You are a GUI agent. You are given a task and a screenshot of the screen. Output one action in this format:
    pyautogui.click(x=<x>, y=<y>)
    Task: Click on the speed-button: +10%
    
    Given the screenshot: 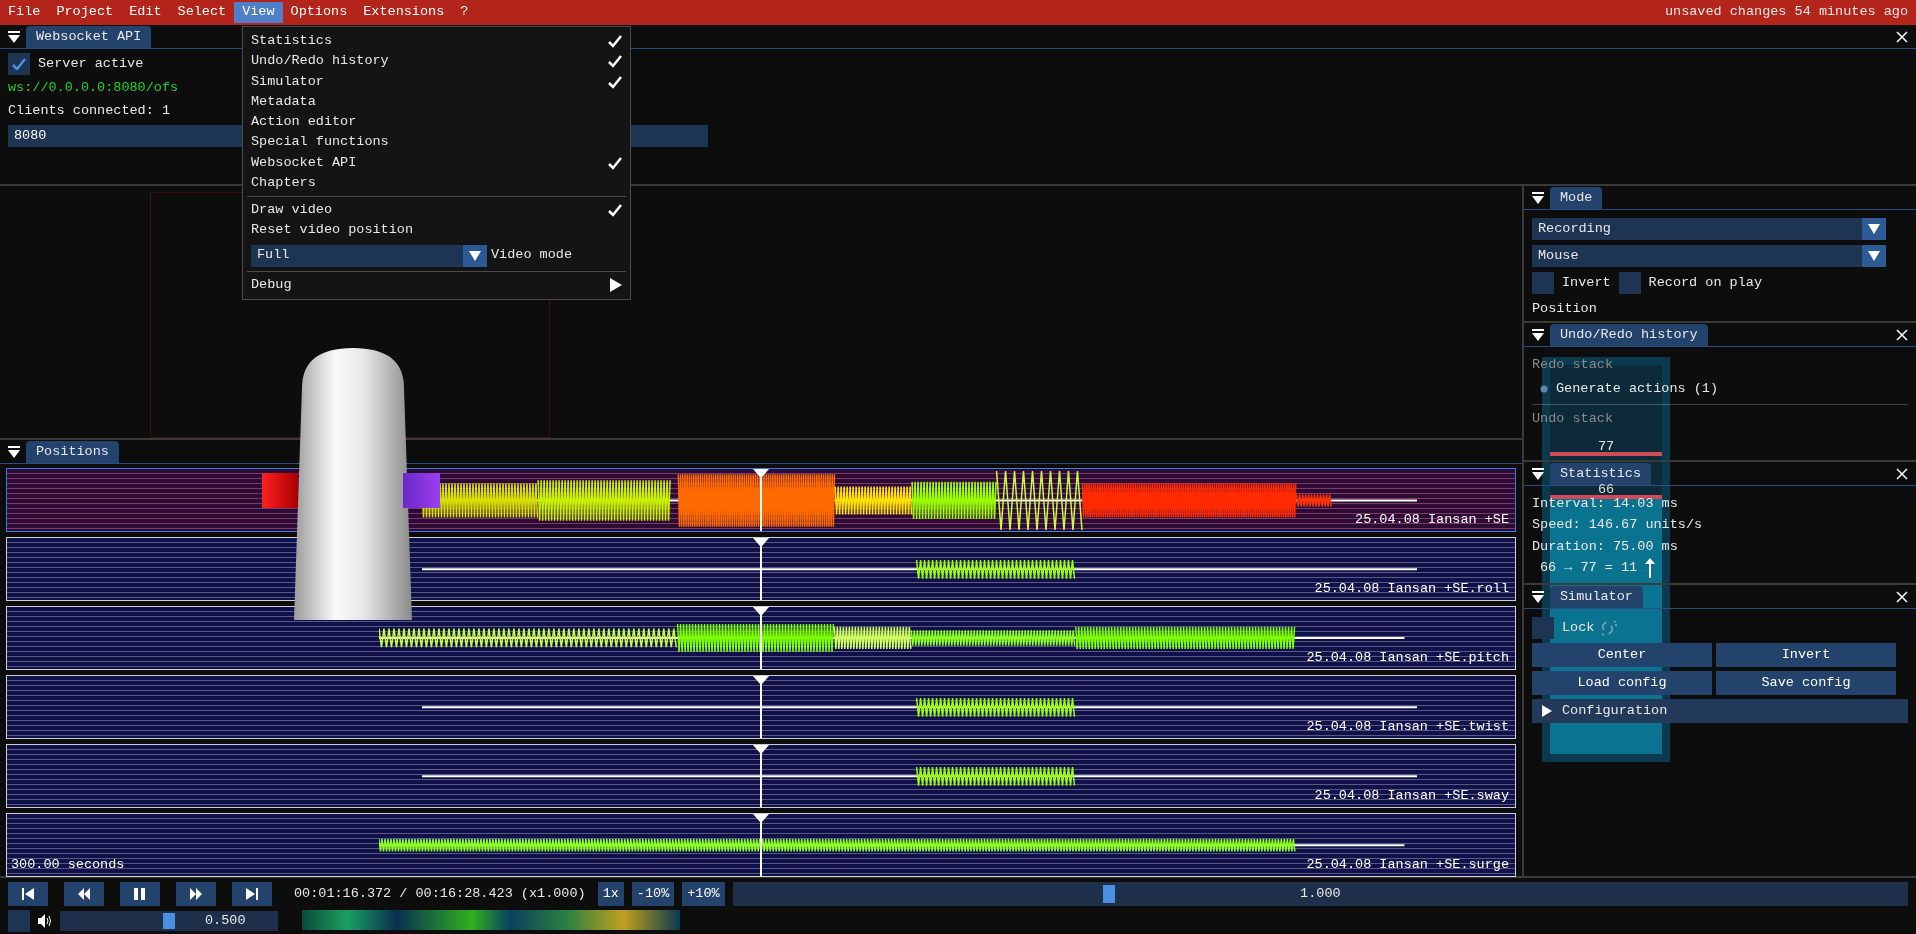 What is the action you would take?
    pyautogui.click(x=703, y=894)
    